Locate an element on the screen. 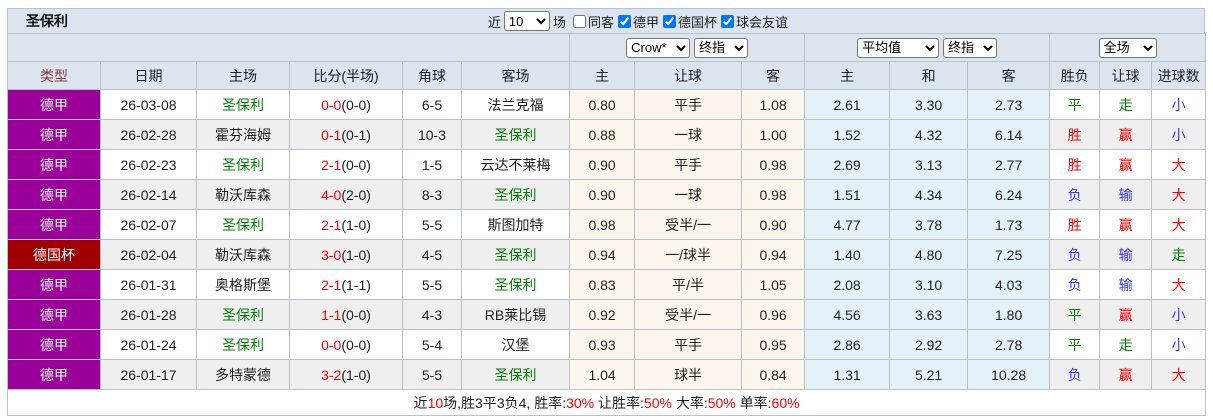  summary-segment: 60% is located at coordinates (785, 402).